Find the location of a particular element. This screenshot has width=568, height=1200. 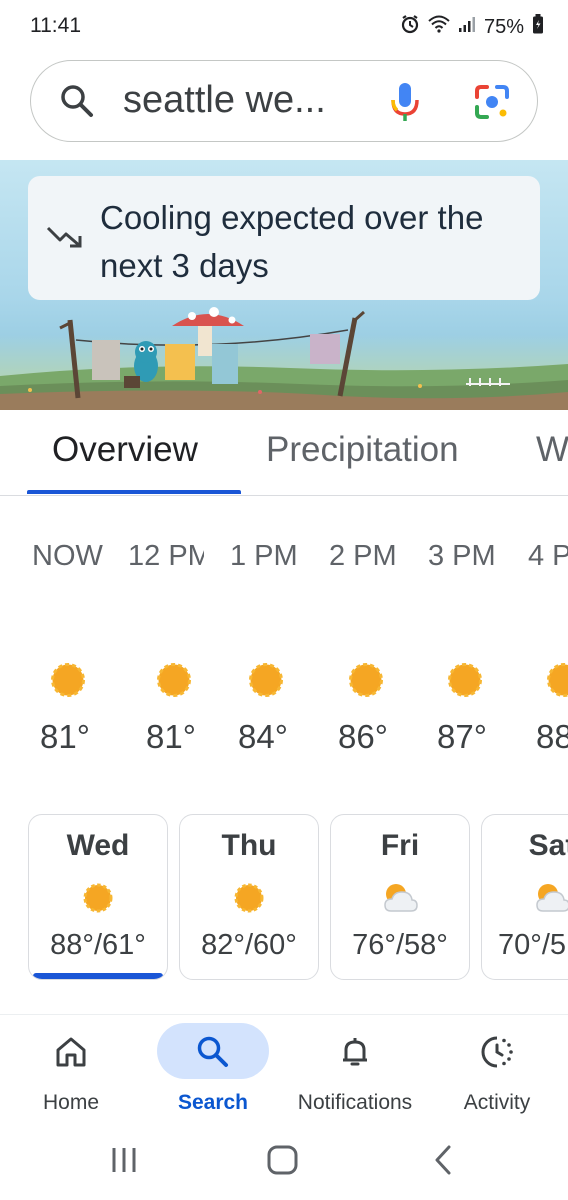

day-selected-indicator is located at coordinates (98, 976).